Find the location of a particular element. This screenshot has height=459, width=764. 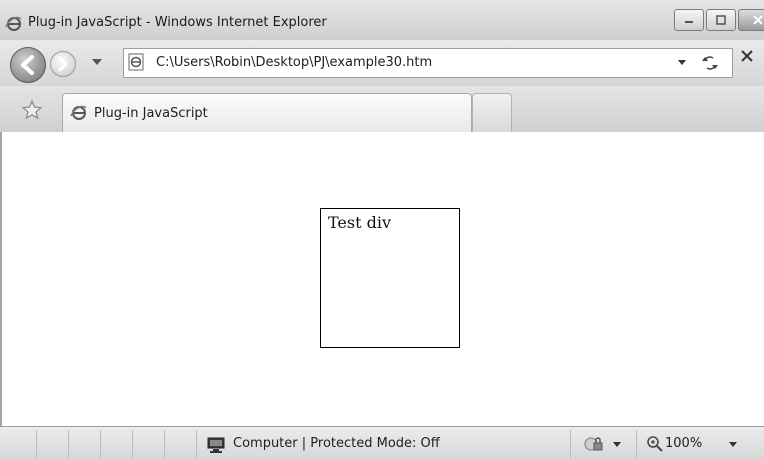

zoom-level: 100% is located at coordinates (683, 443).